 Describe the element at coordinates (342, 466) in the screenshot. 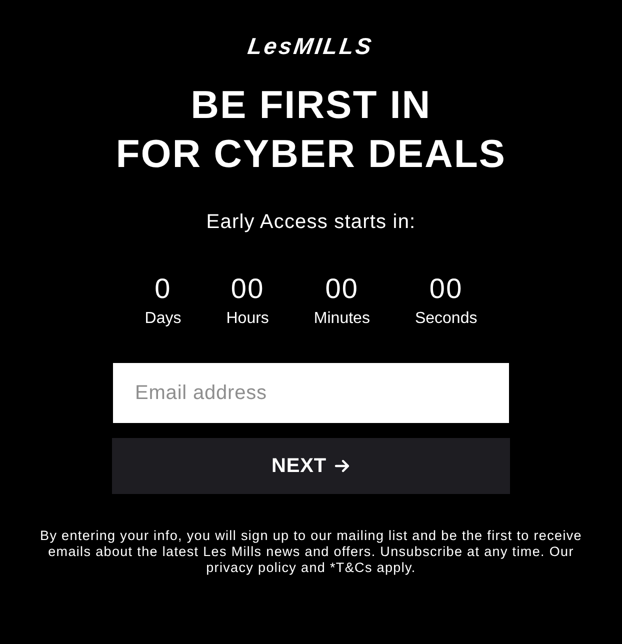

I see `arrow-right-icon` at that location.